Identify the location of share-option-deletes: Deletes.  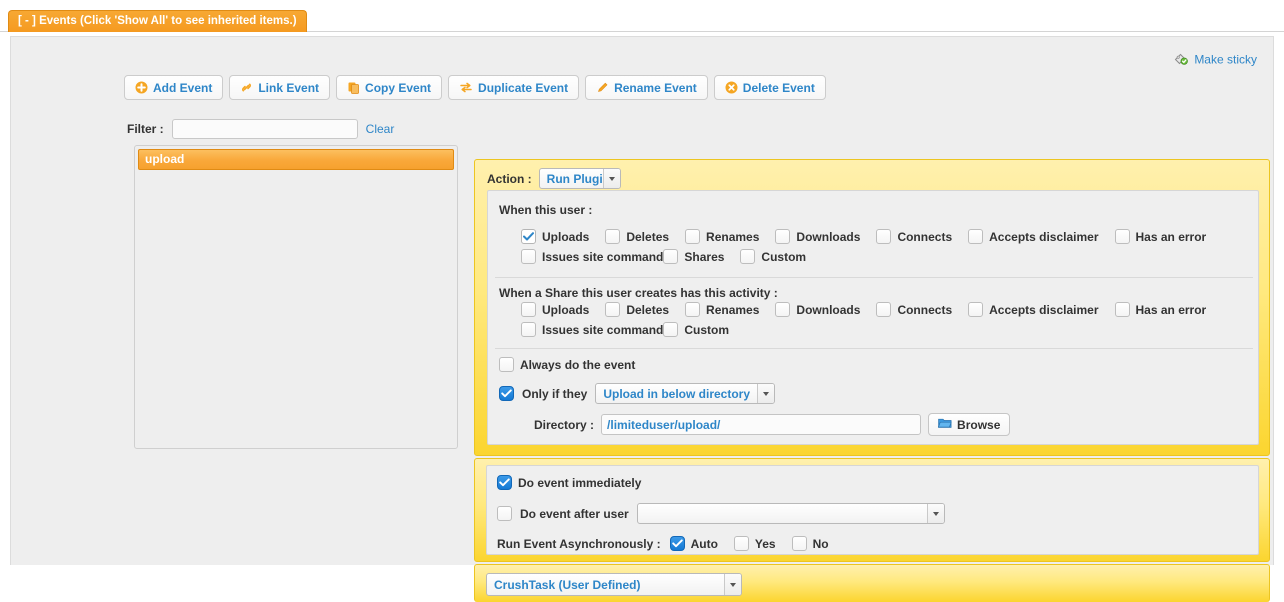
(637, 309).